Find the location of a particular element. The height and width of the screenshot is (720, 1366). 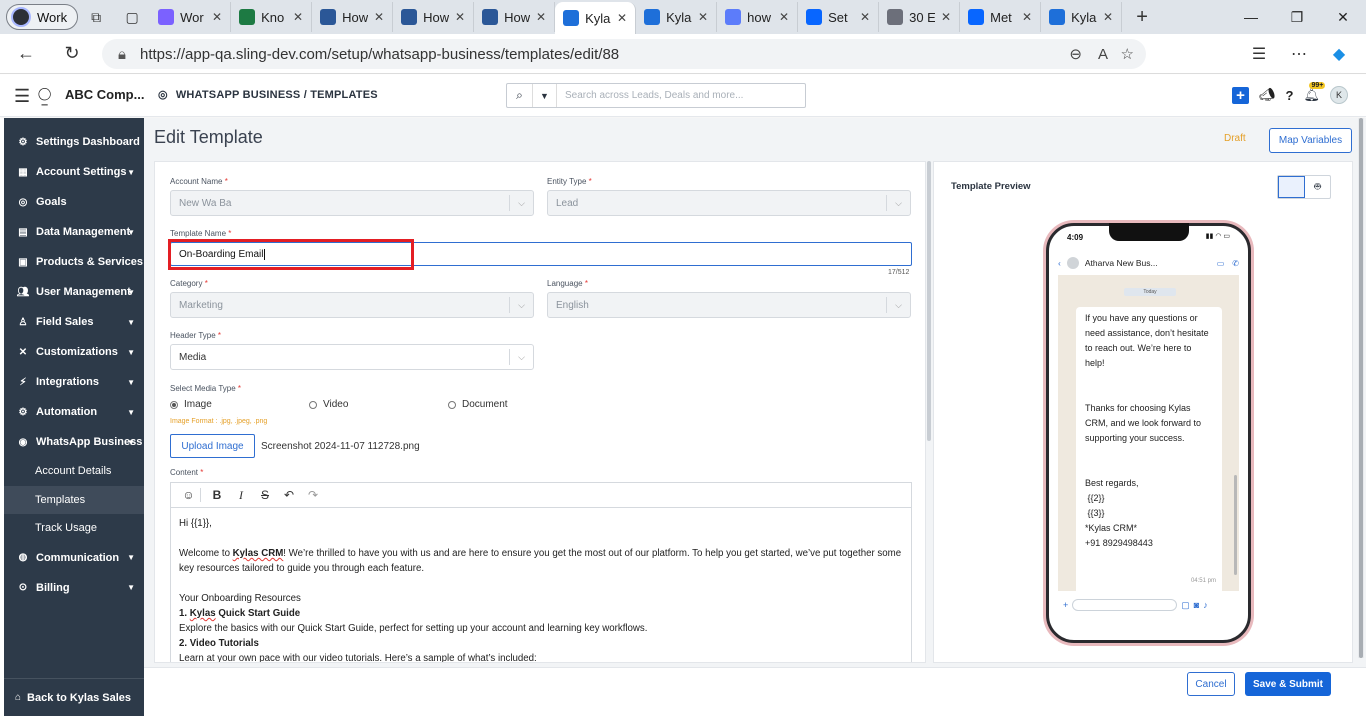

refresh-icon: ↻ is located at coordinates (72, 54).